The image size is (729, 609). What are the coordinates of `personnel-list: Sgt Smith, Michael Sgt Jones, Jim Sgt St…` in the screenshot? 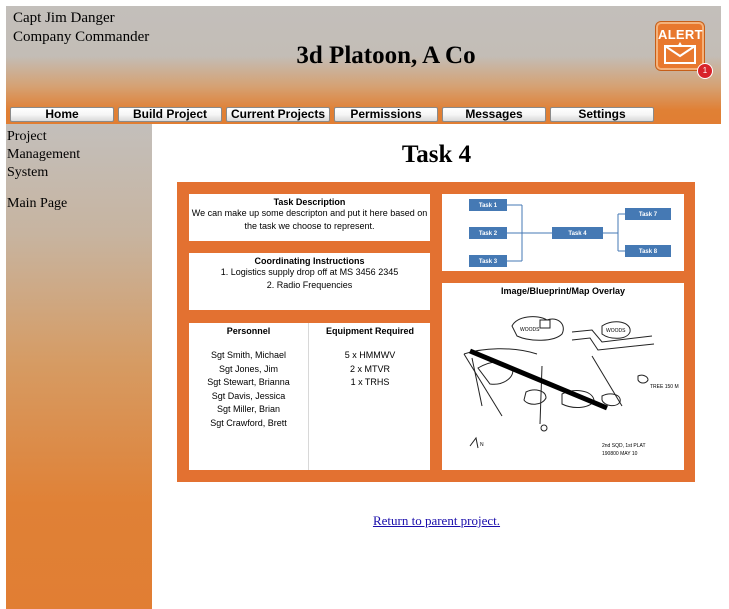 It's located at (248, 389).